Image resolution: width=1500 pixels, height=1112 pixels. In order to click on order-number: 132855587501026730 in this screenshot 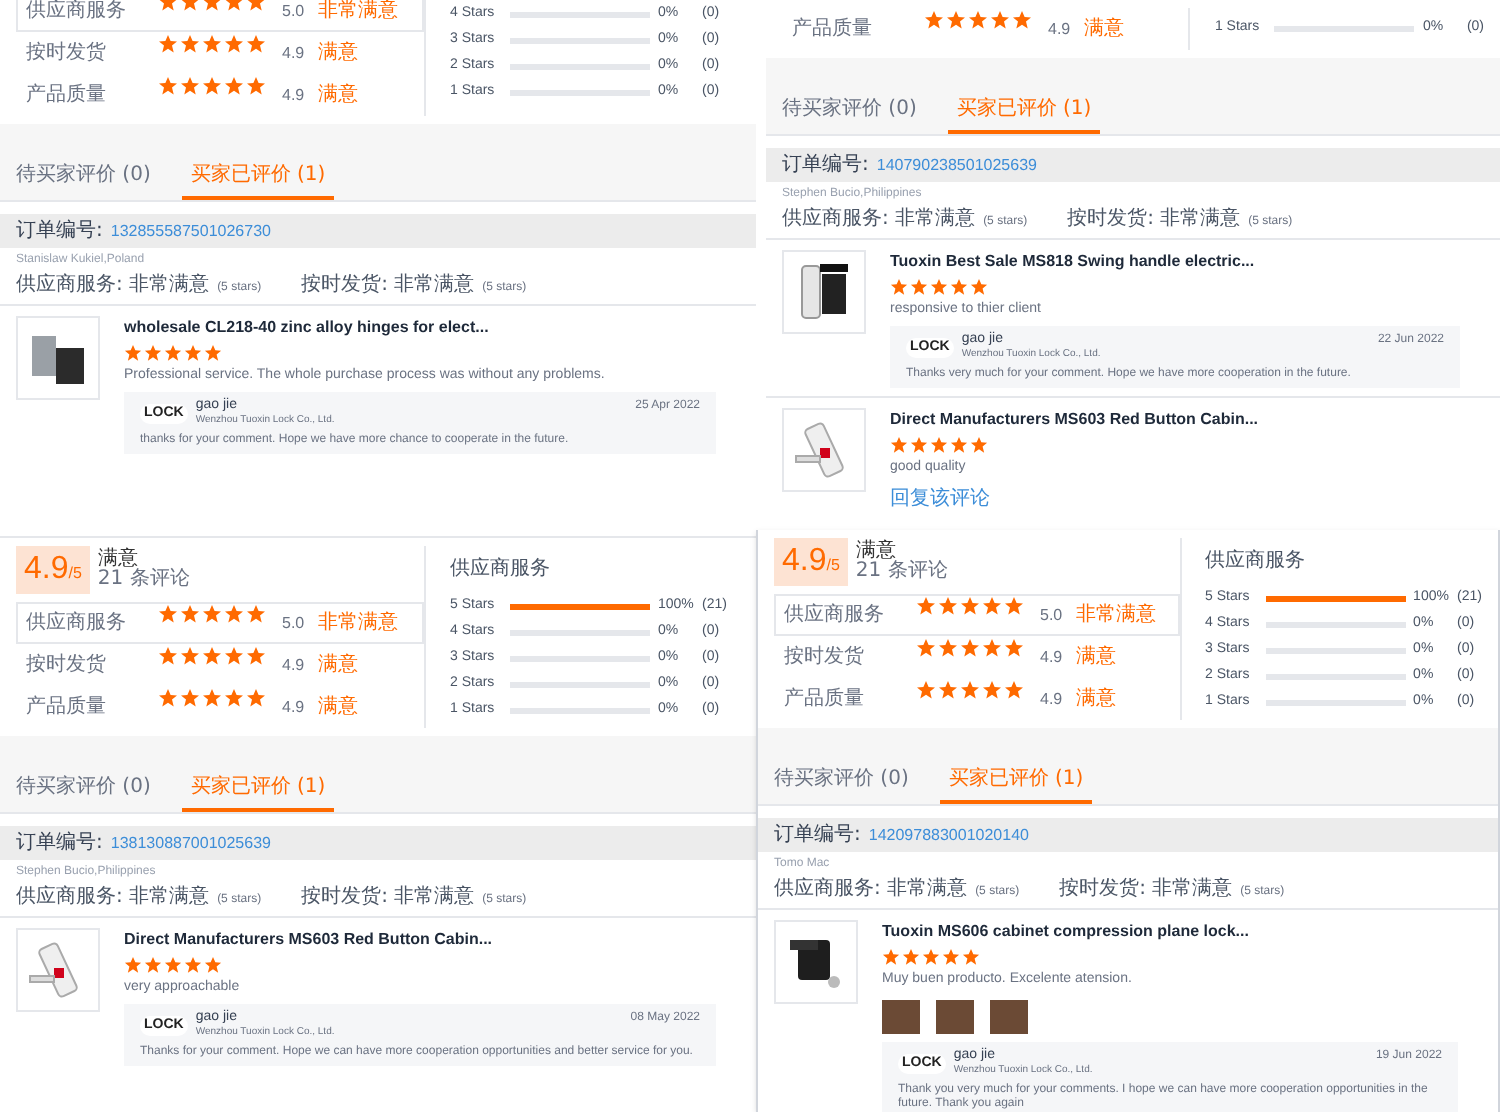, I will do `click(190, 231)`.